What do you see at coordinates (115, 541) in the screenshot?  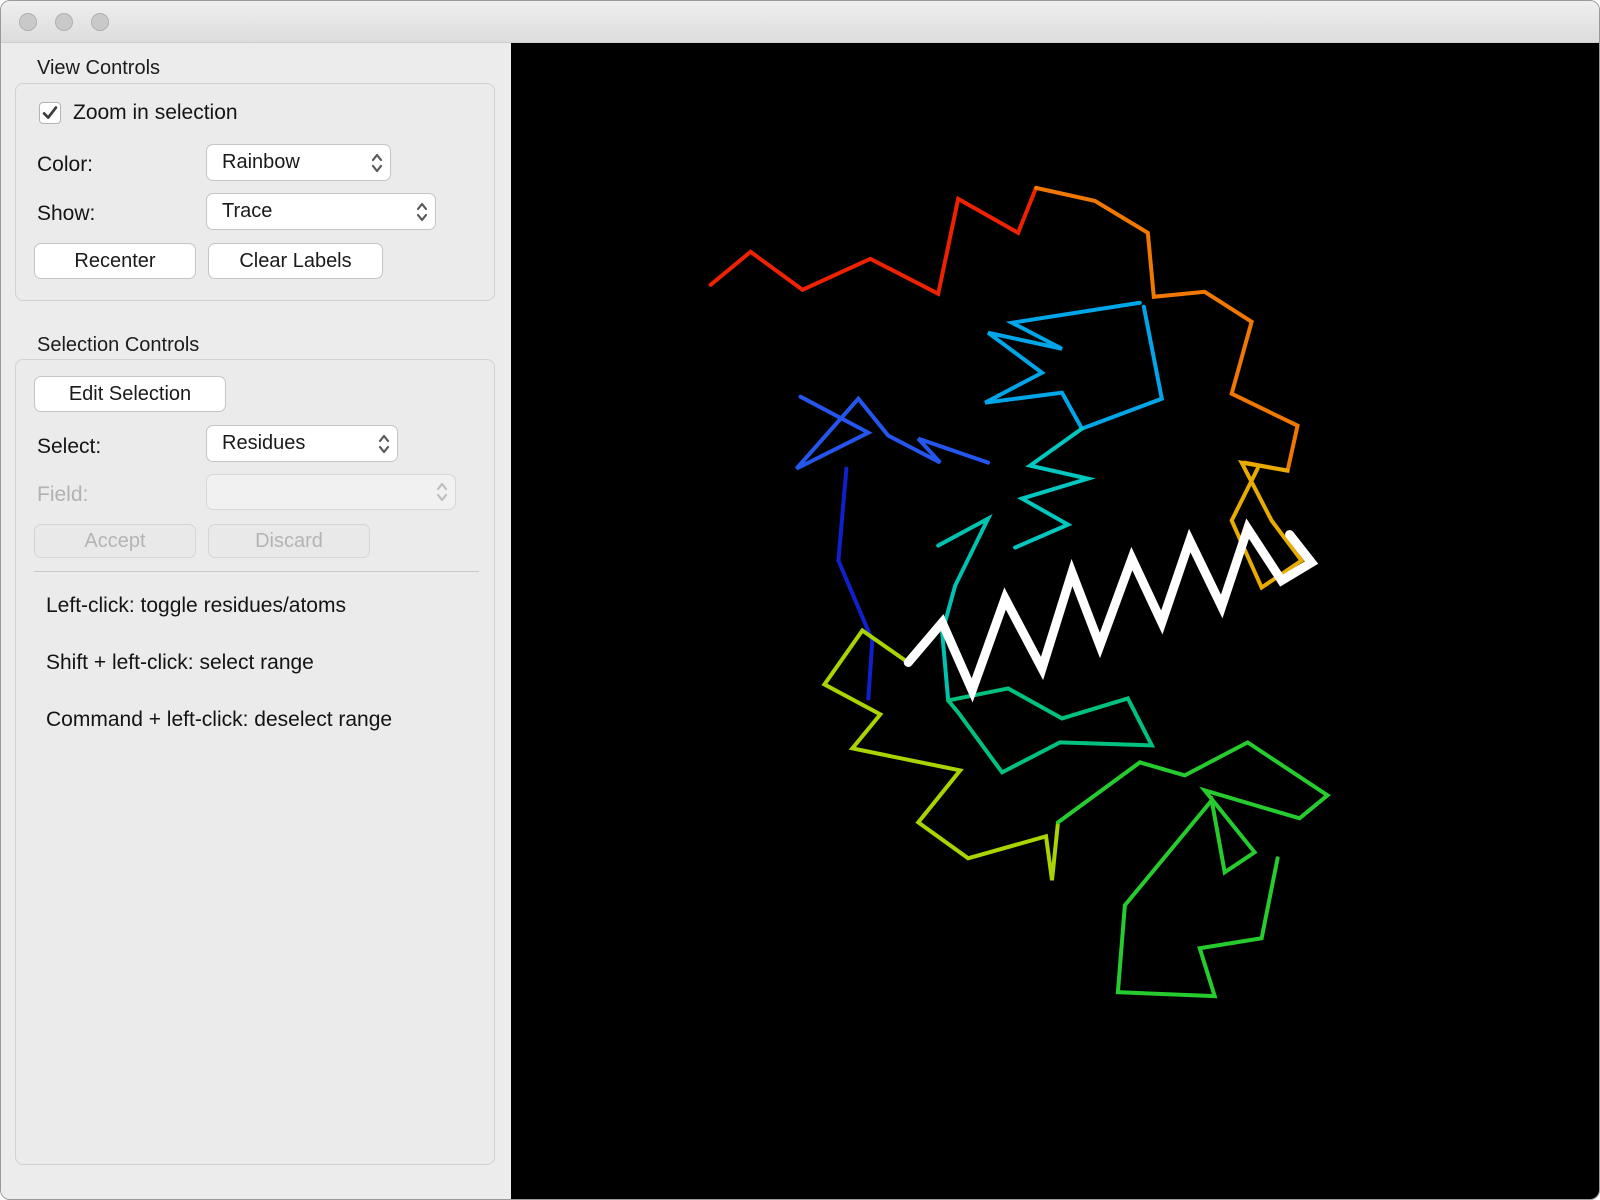 I see `accept-button: Accept` at bounding box center [115, 541].